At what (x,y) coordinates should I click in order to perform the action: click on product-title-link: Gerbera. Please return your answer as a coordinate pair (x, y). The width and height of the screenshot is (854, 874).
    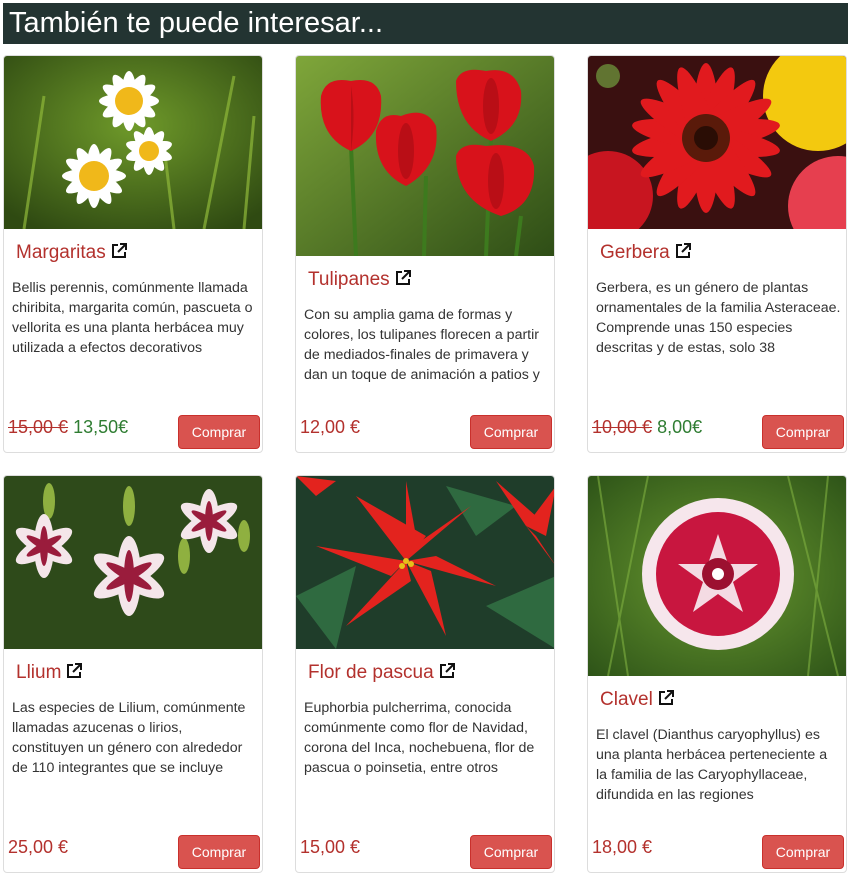
    Looking at the image, I should click on (646, 254).